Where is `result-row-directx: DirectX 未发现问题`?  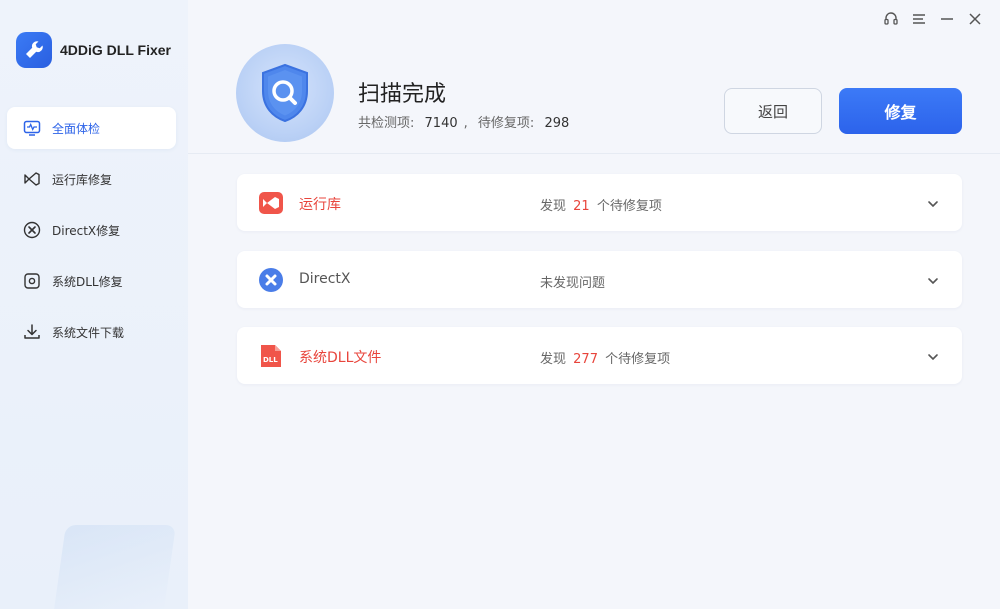 result-row-directx: DirectX 未发现问题 is located at coordinates (599, 279).